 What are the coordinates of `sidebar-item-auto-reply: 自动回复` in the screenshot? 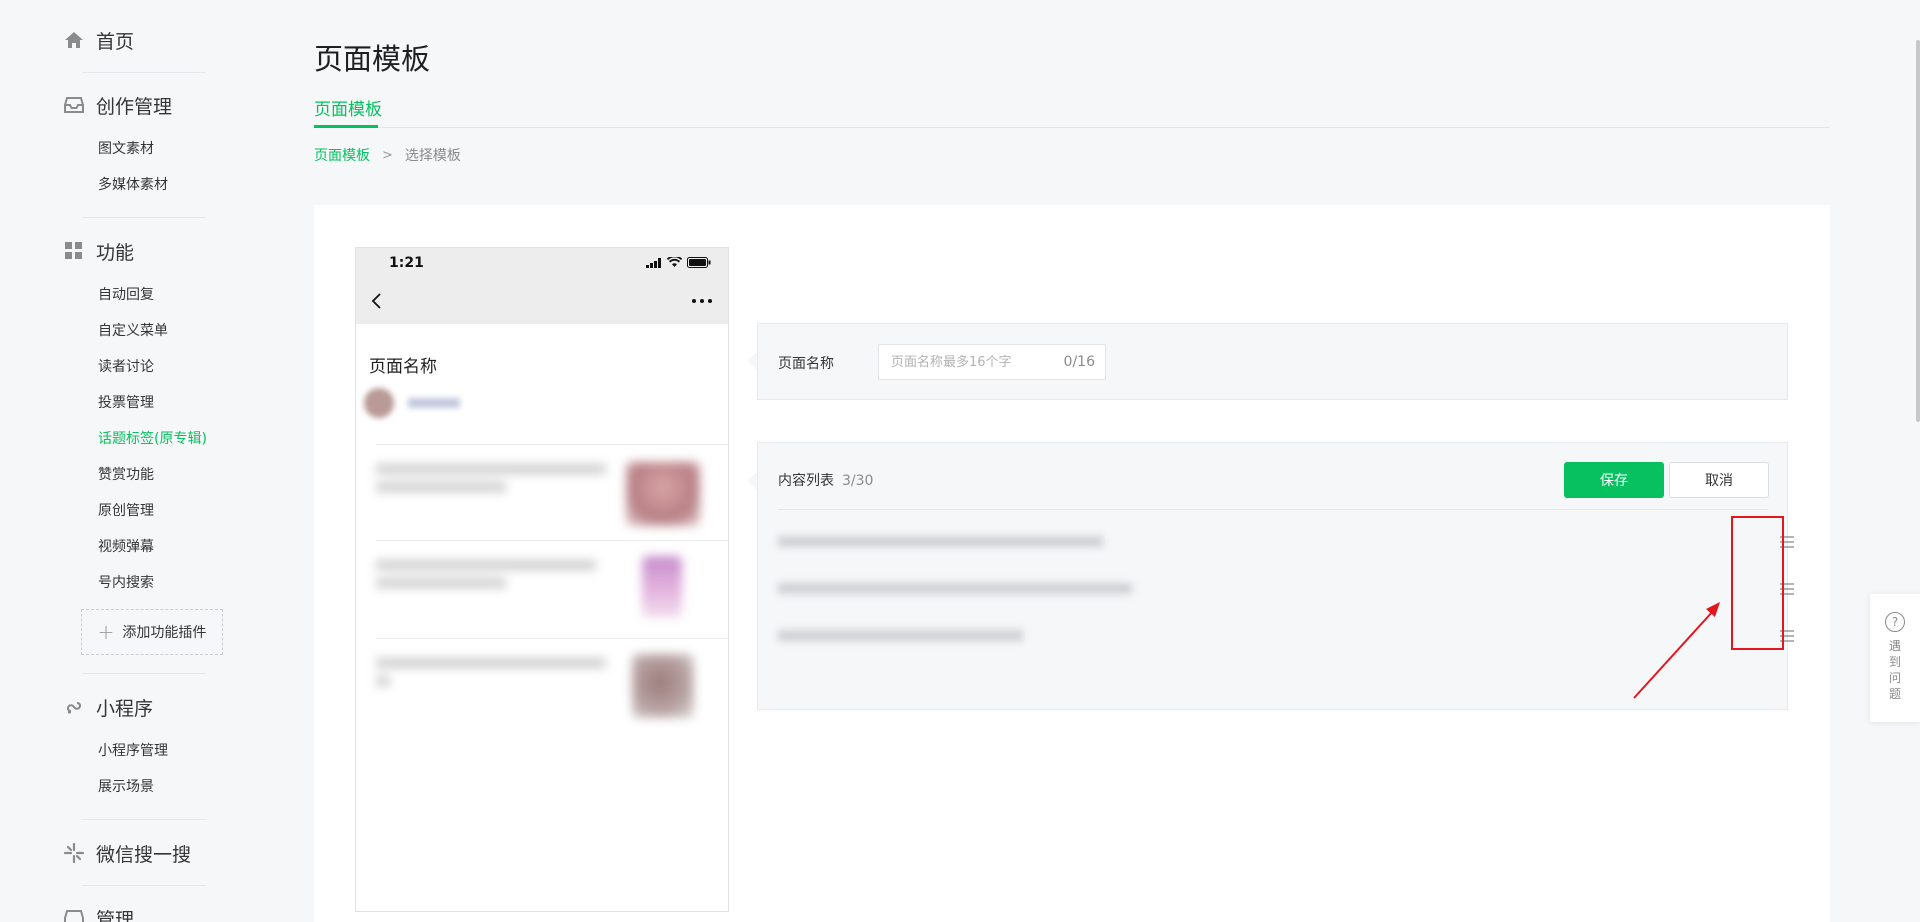 It's located at (126, 295).